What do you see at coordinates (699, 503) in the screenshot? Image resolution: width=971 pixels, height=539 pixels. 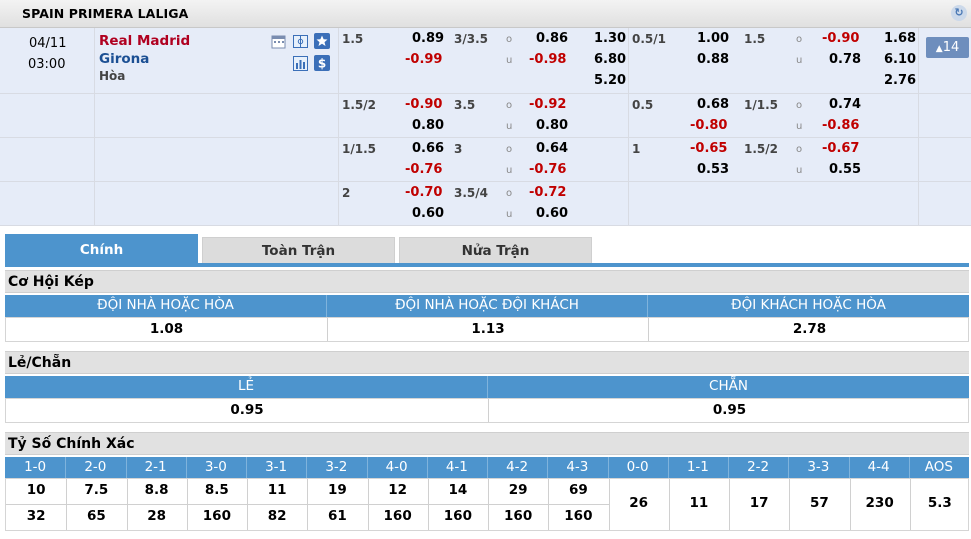 I see `score-draw-odds: 11` at bounding box center [699, 503].